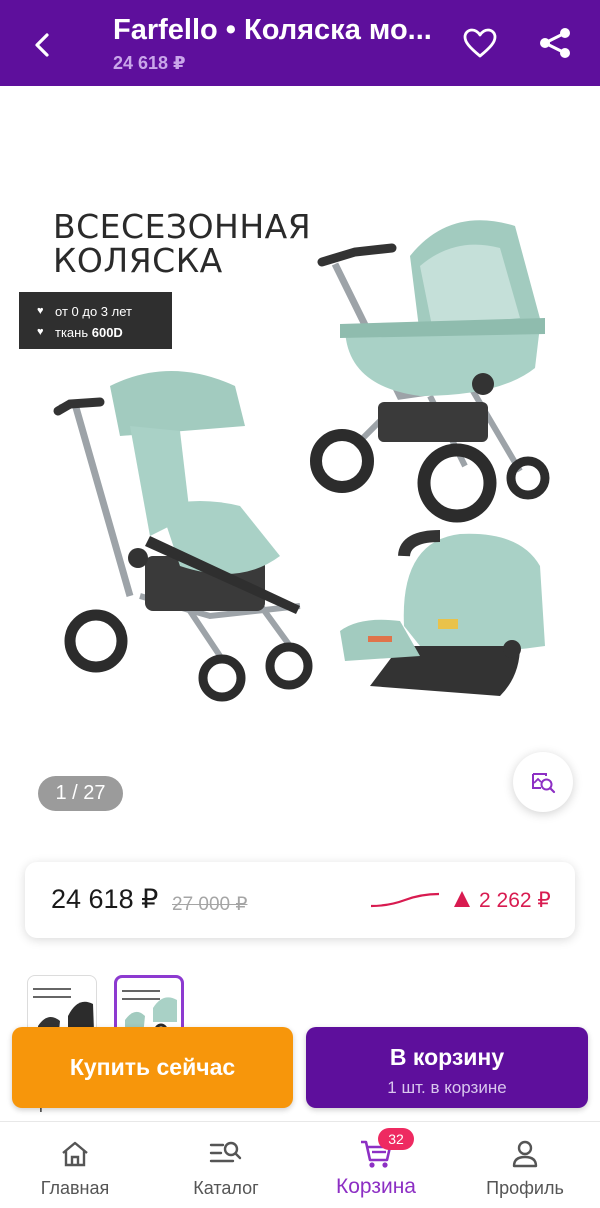 The width and height of the screenshot is (600, 1208). Describe the element at coordinates (462, 899) in the screenshot. I see `price-up-arrow-icon` at that location.